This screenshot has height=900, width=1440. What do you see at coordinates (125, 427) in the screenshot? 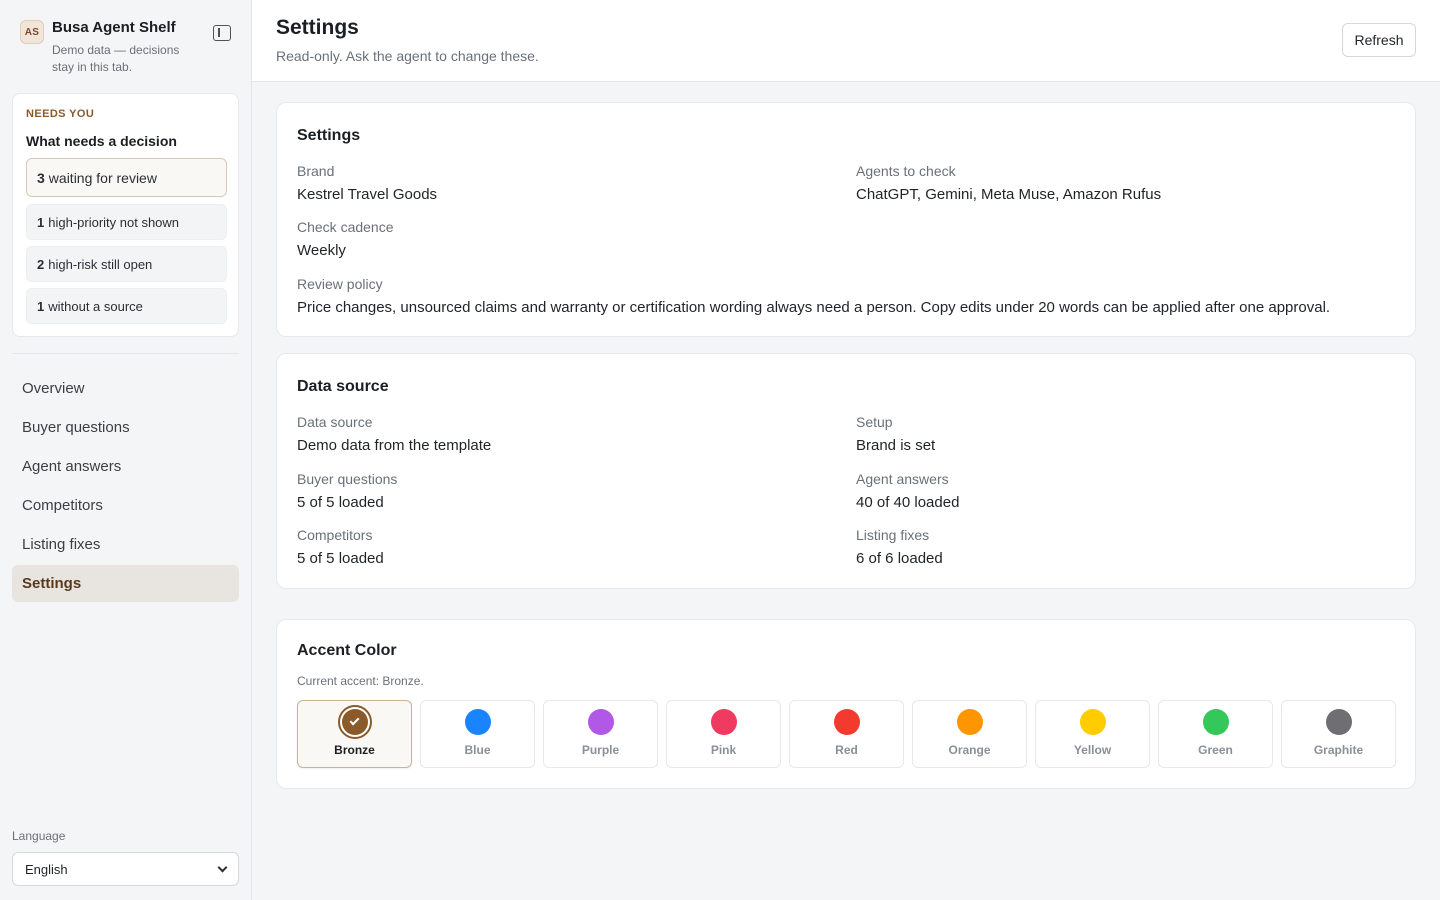
I see `sidebar-item-buyer-questions: Buyer questions` at bounding box center [125, 427].